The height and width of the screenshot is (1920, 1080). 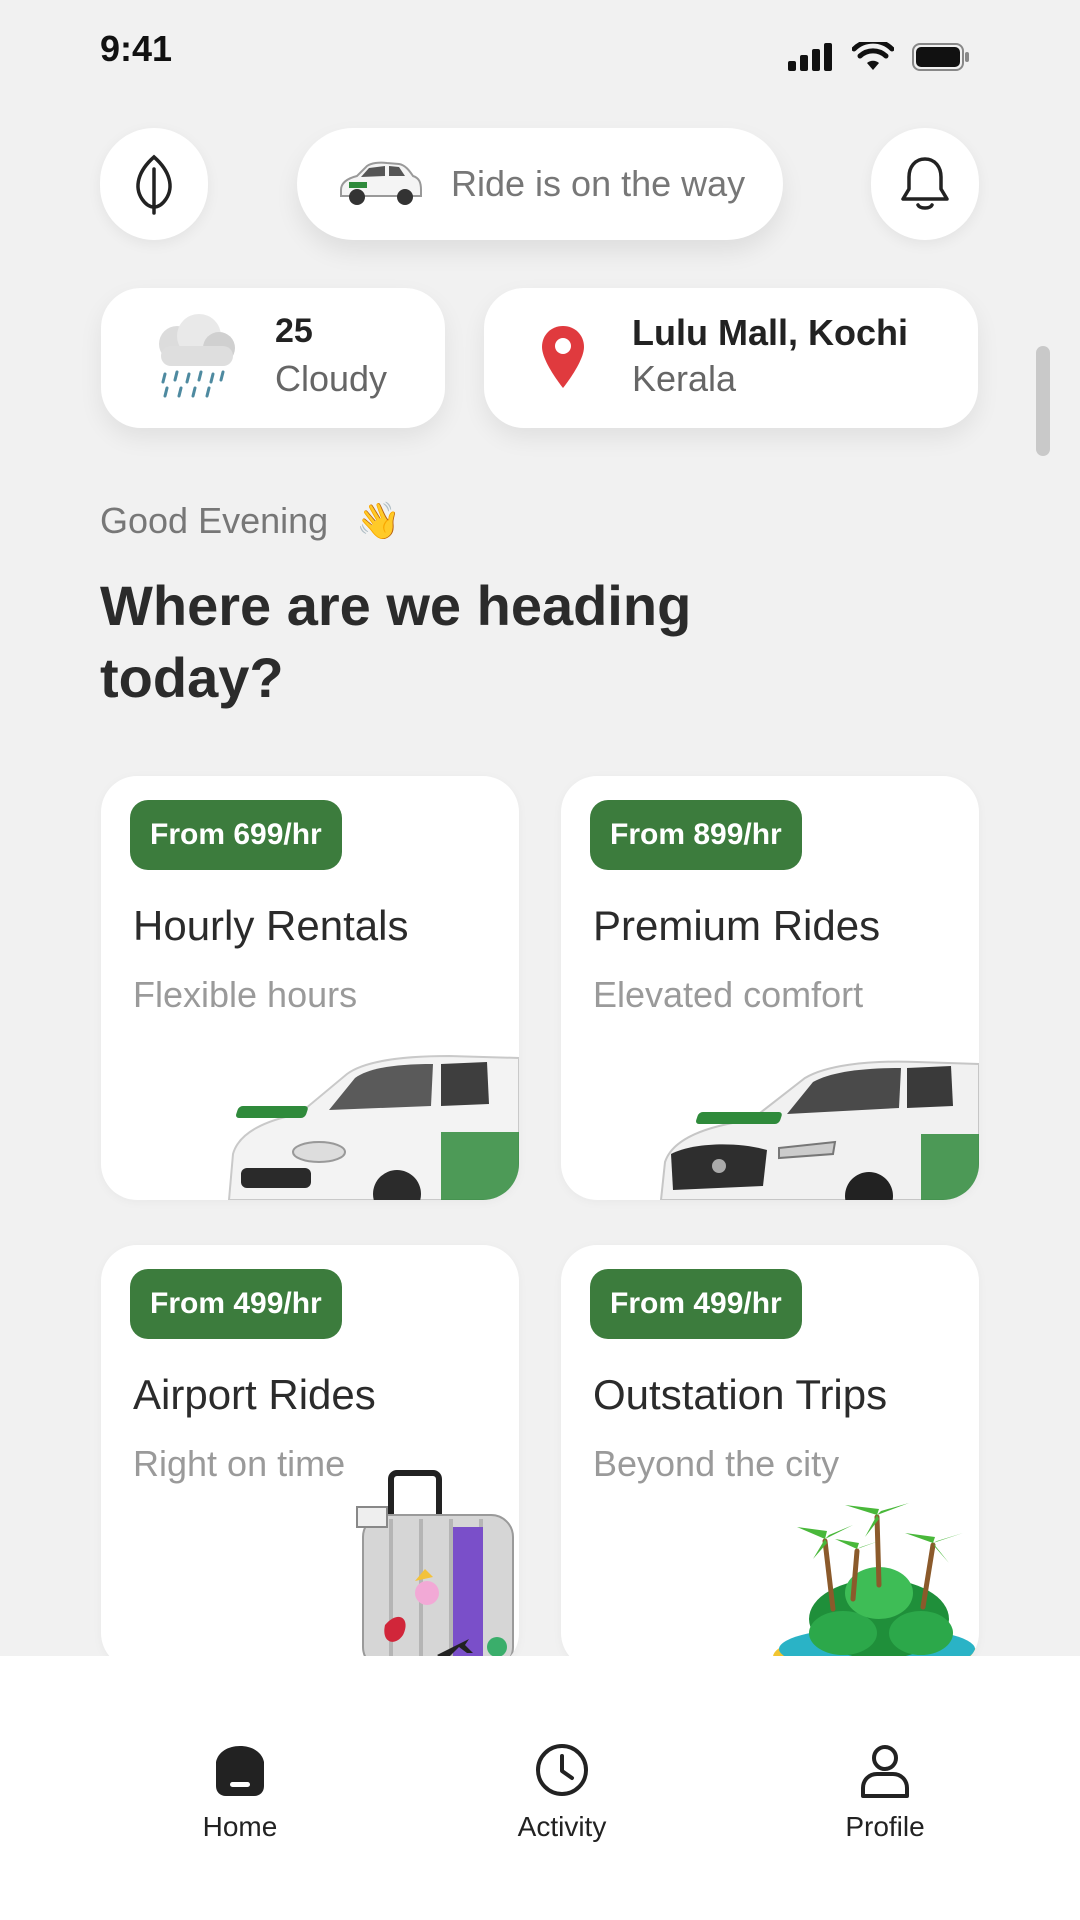 What do you see at coordinates (245, 994) in the screenshot?
I see `service-subtitle: Flexible hours` at bounding box center [245, 994].